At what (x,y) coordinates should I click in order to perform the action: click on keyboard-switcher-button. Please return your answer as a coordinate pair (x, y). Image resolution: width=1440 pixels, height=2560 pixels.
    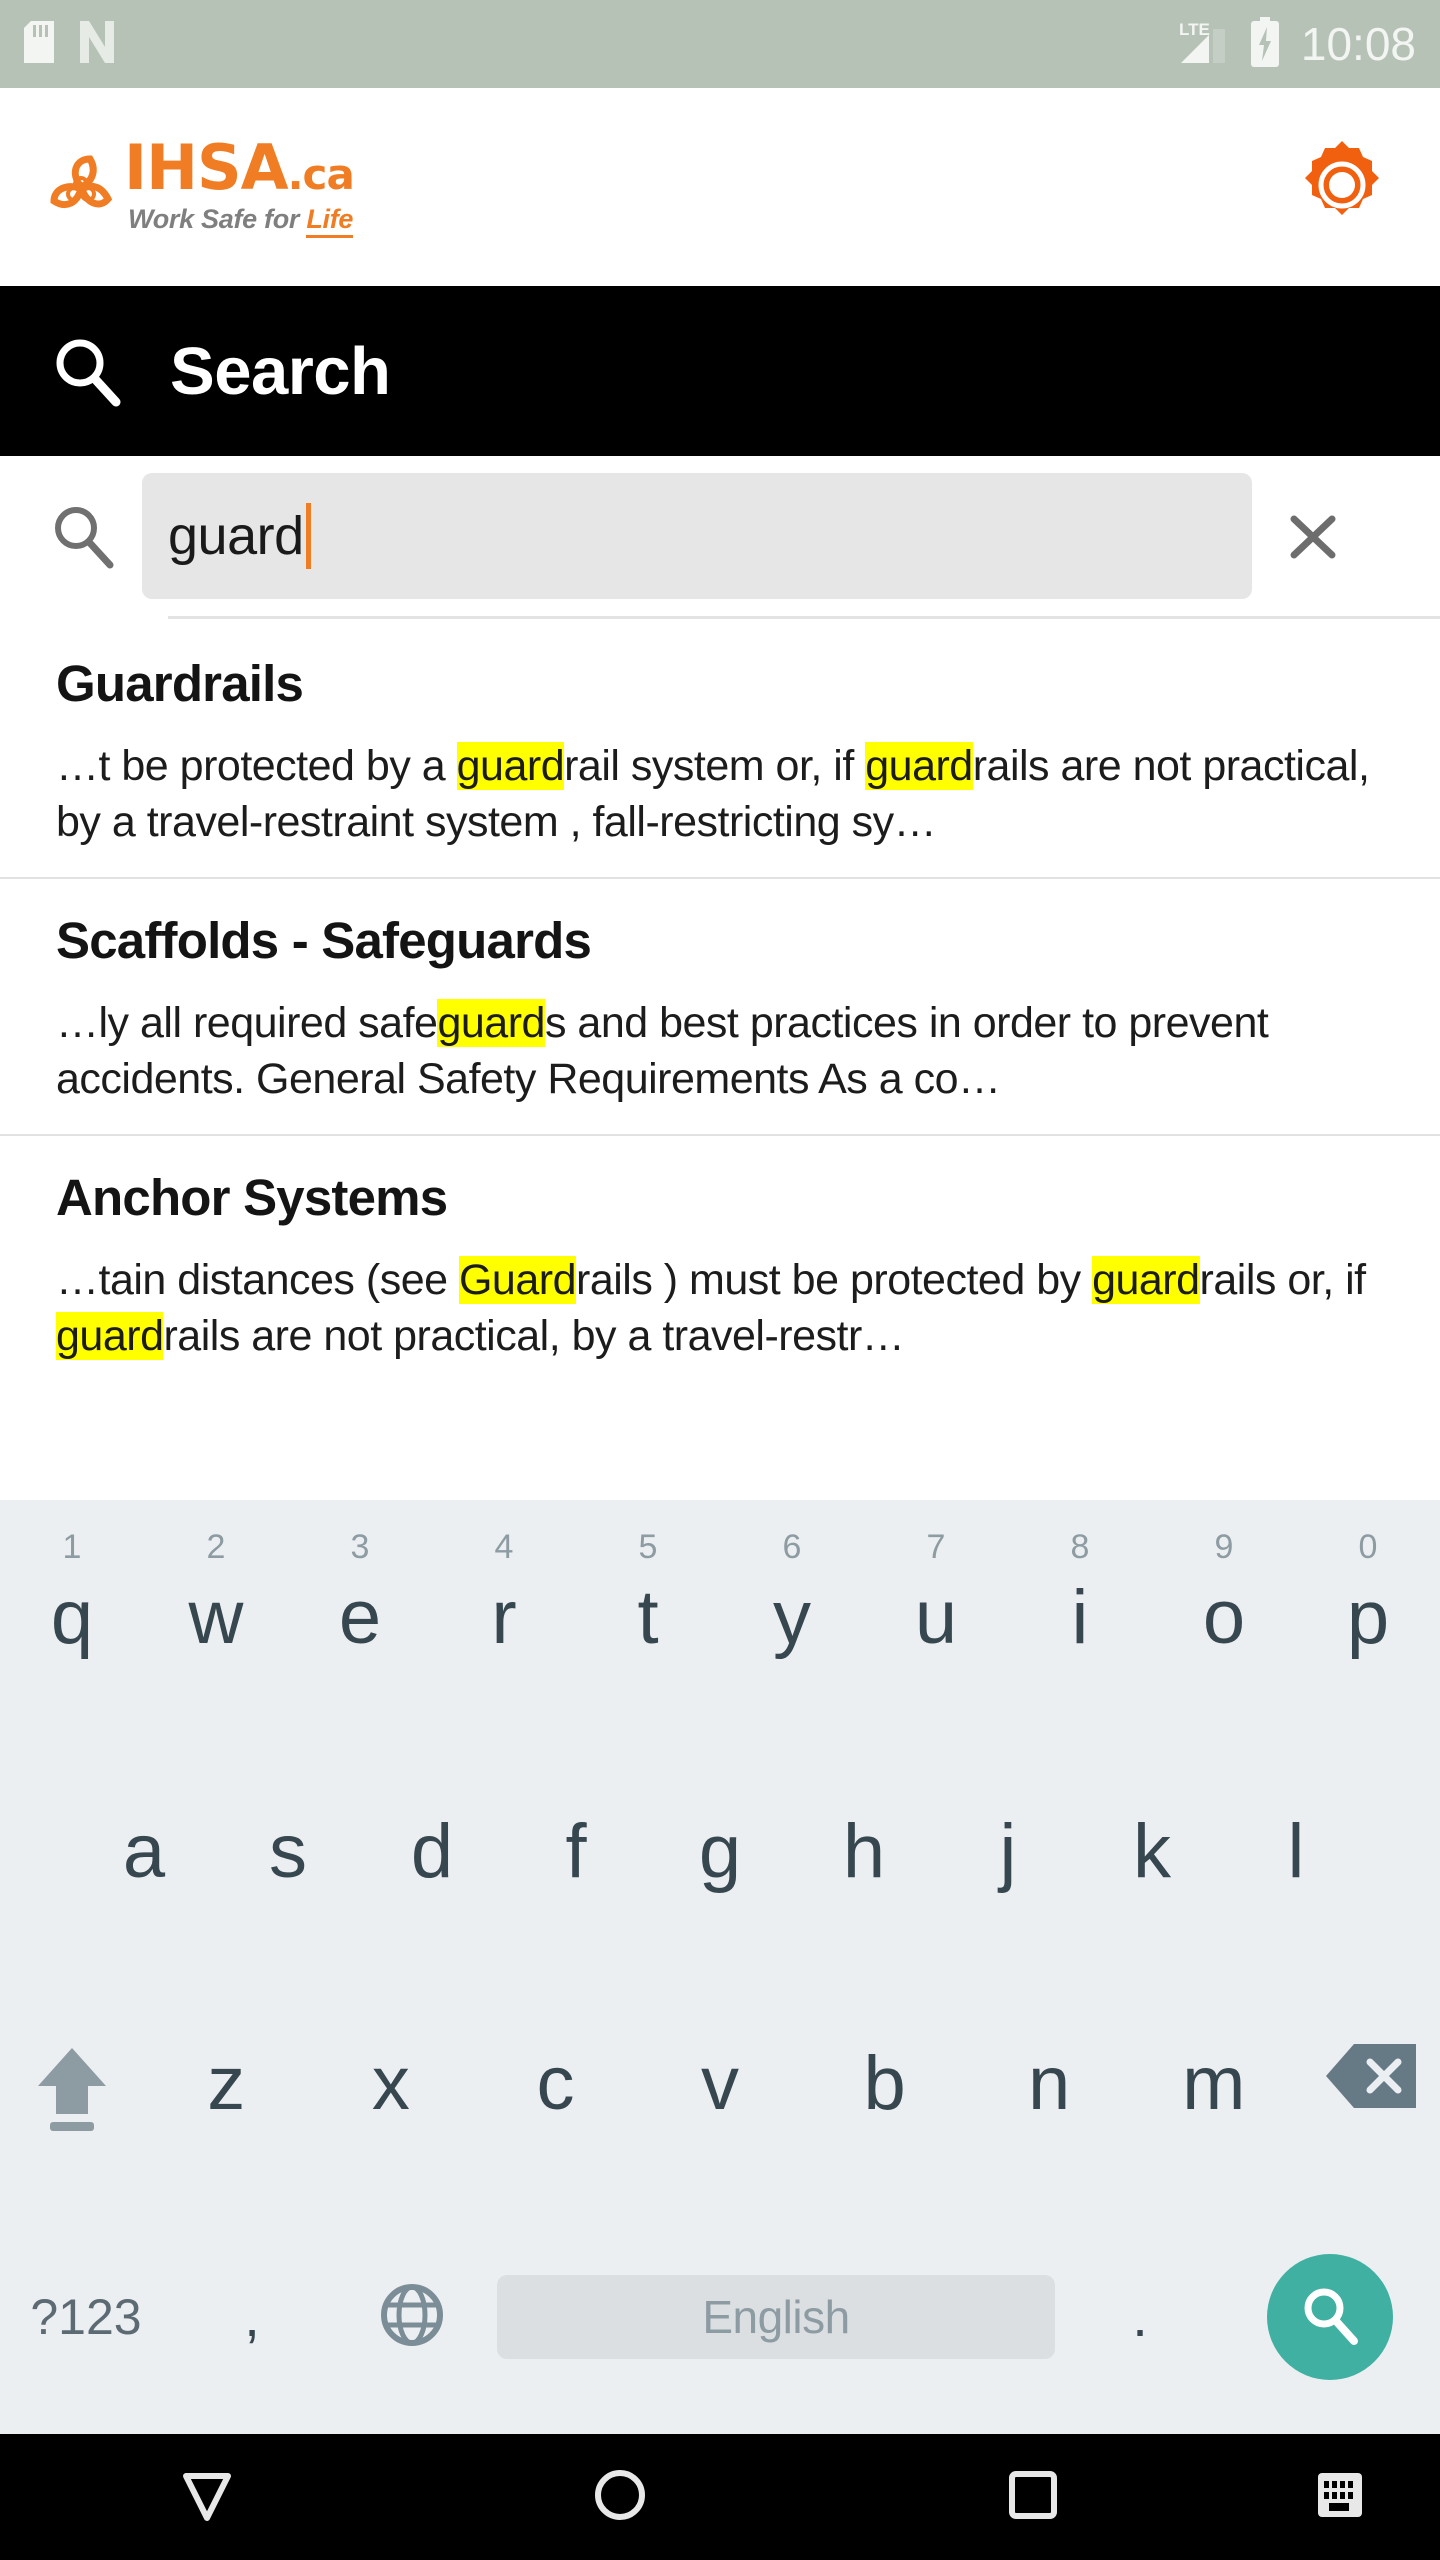
    Looking at the image, I should click on (1340, 2497).